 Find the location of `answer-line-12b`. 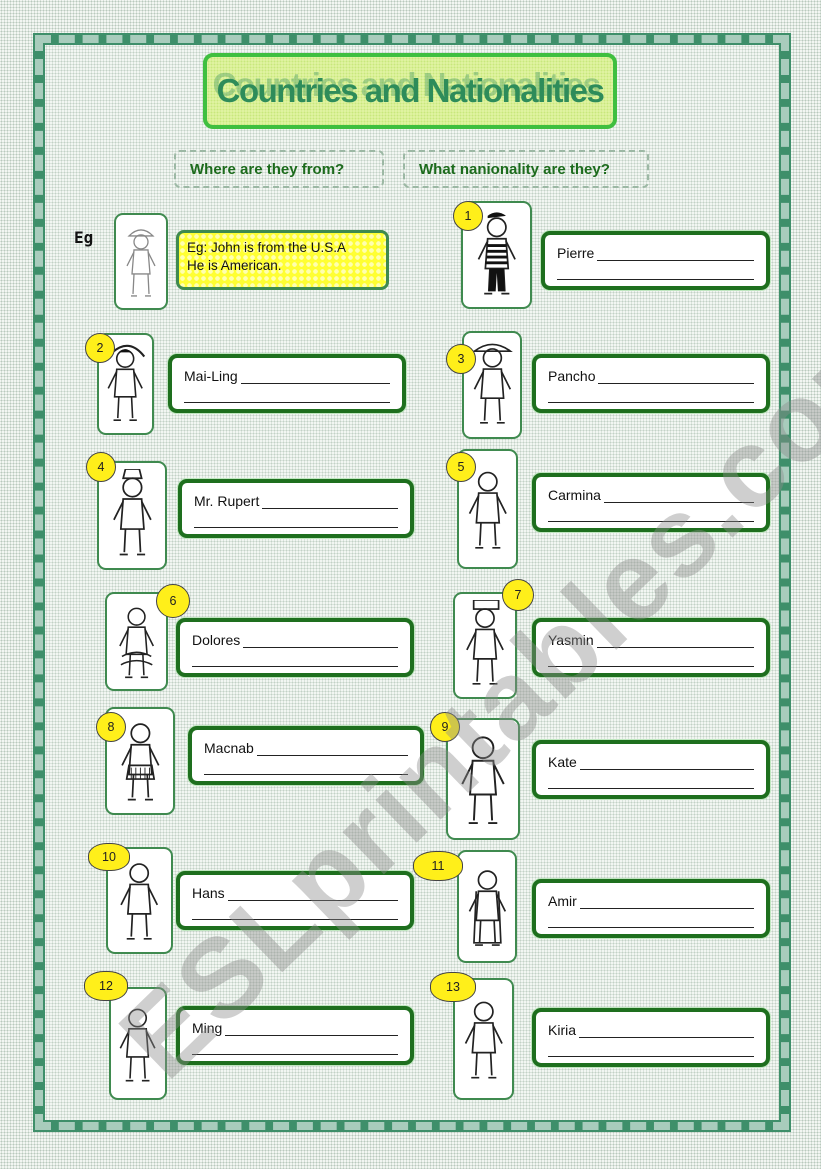

answer-line-12b is located at coordinates (295, 1045).